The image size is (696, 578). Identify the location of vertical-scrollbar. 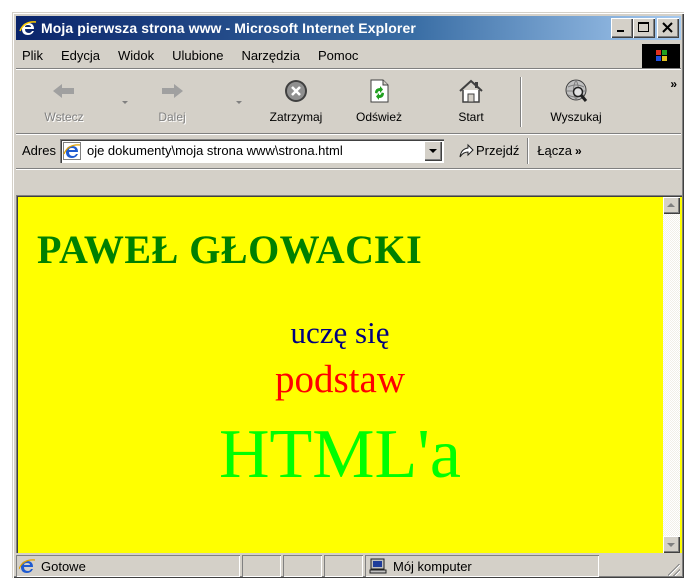
(671, 375).